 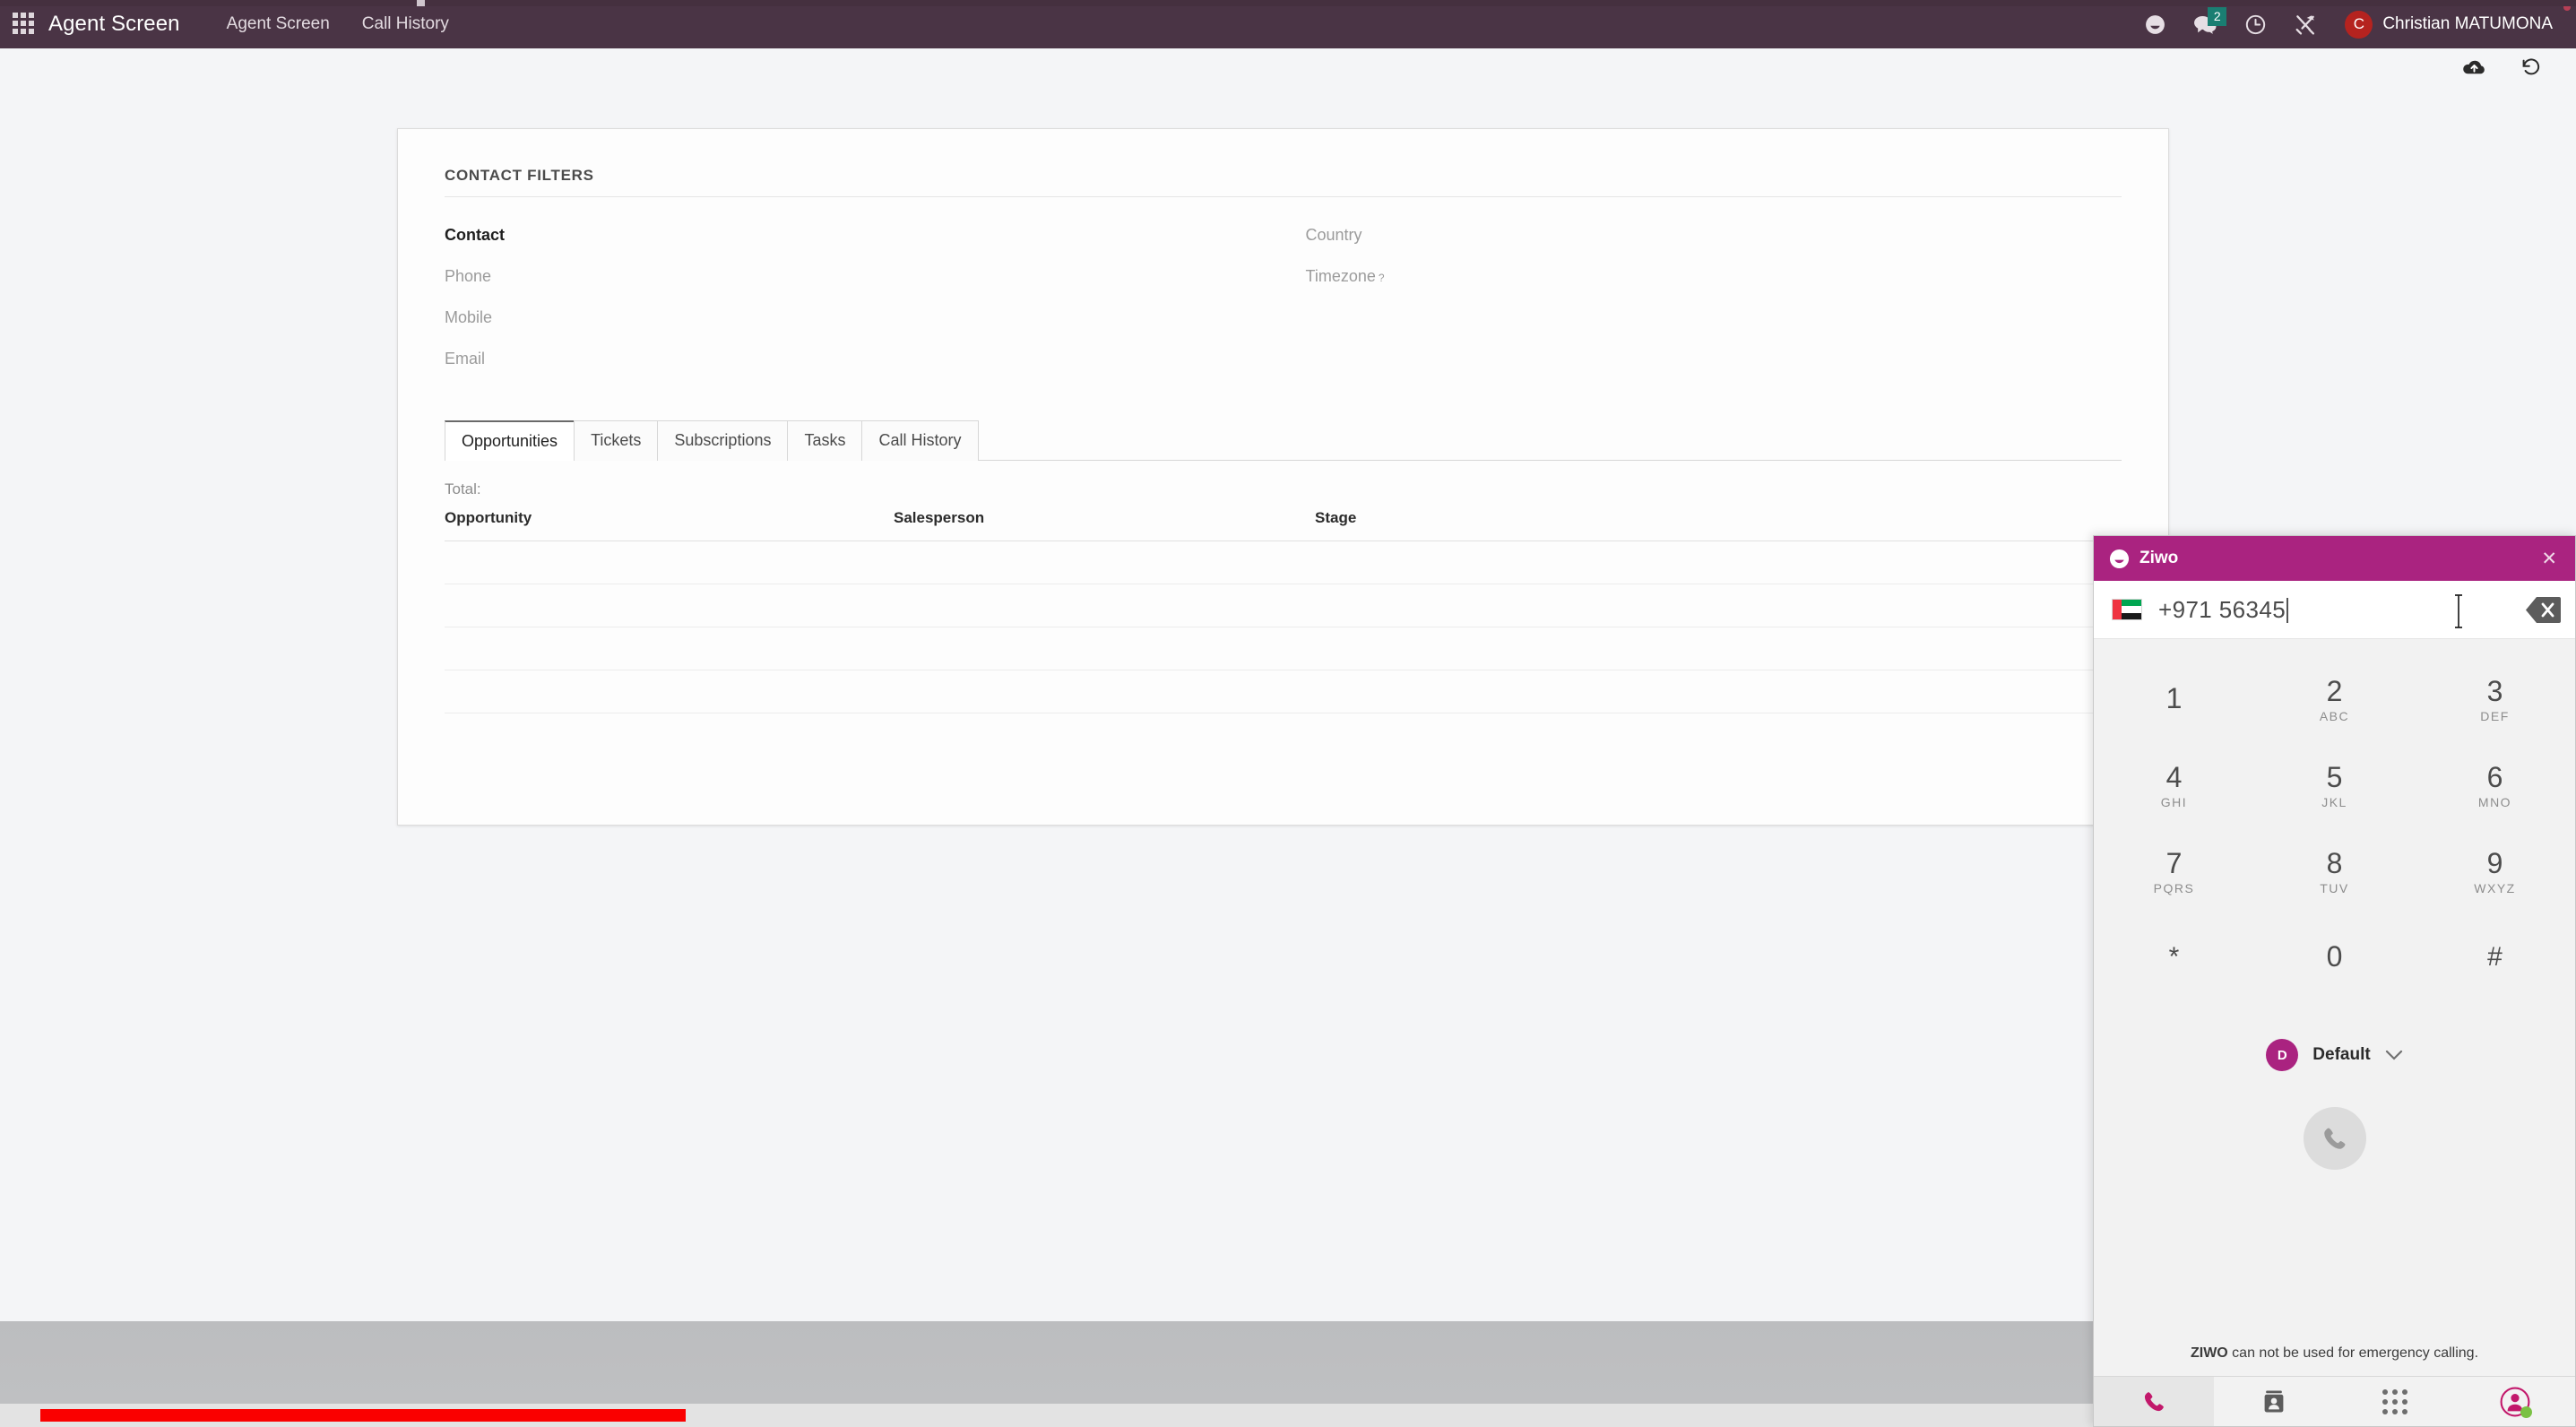 I want to click on avatar: C, so click(x=2359, y=24).